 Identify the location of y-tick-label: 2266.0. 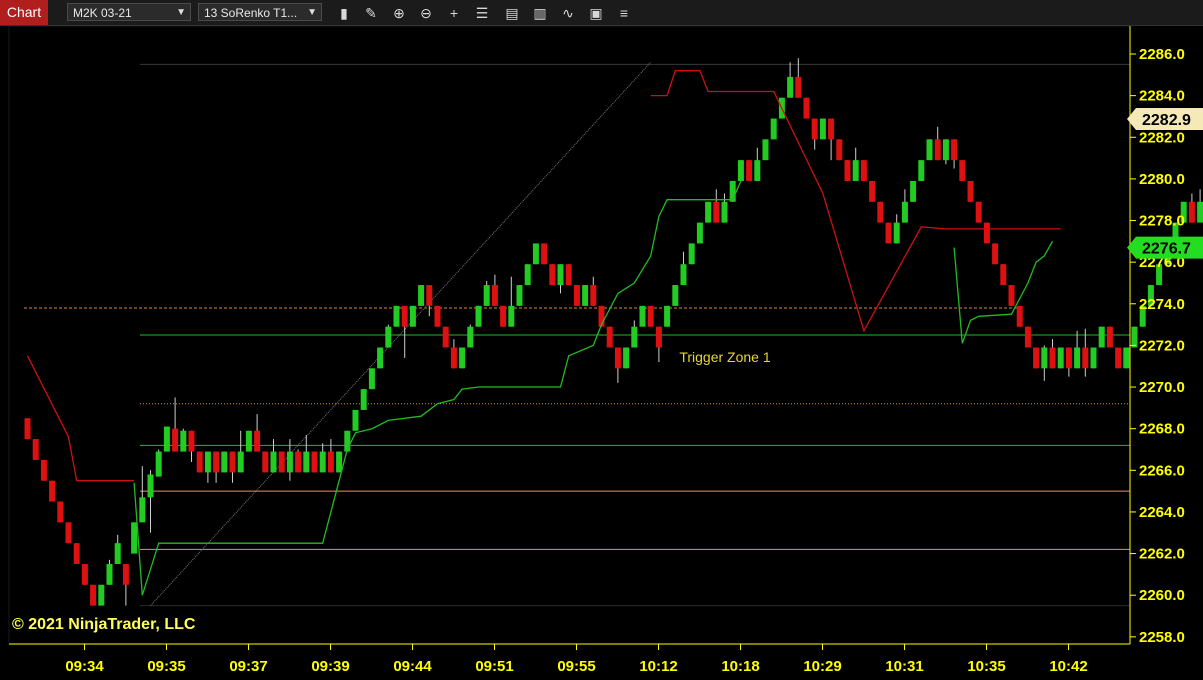
(1162, 470).